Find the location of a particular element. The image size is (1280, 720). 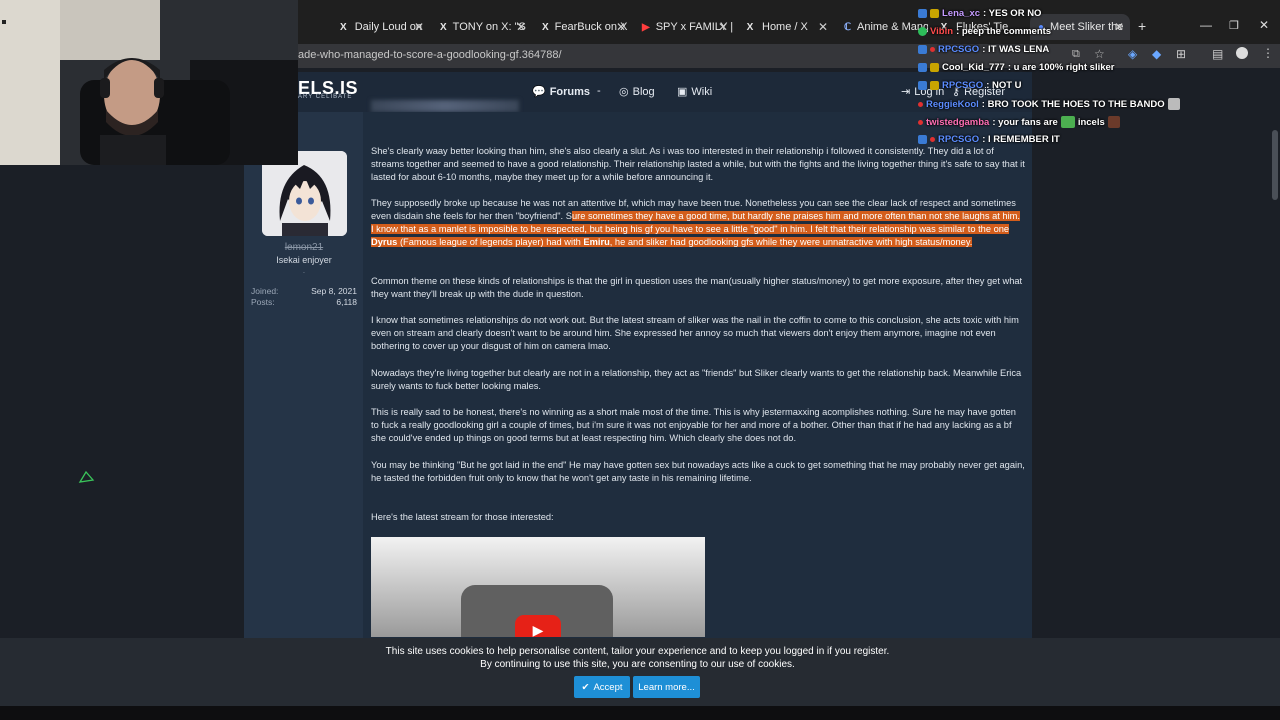

restore-icon: ❐ is located at coordinates (1234, 25).